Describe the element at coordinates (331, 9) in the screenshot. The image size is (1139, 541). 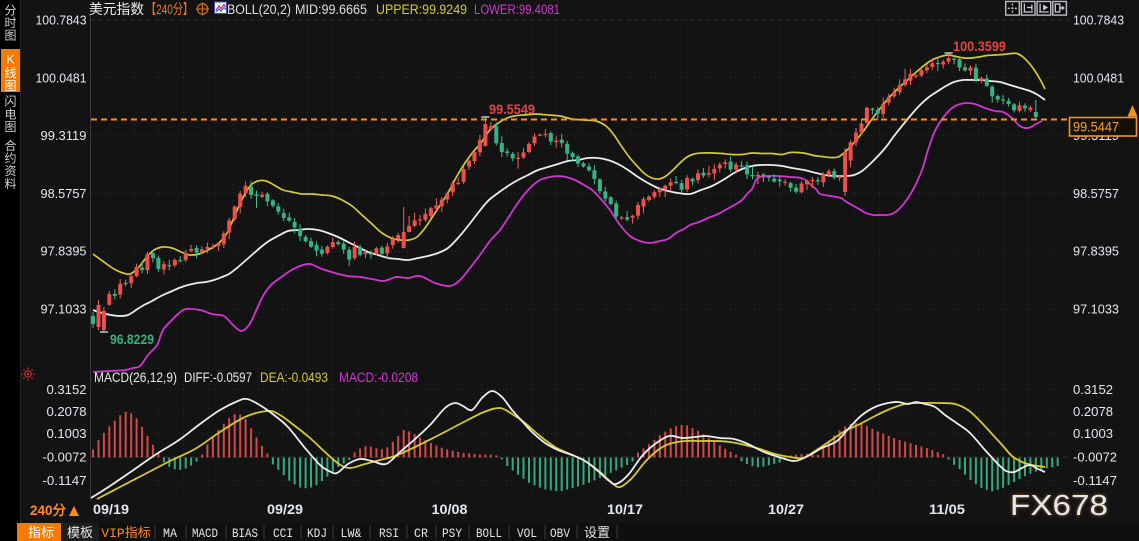
I see `svg-text: MID:99.6665` at that location.